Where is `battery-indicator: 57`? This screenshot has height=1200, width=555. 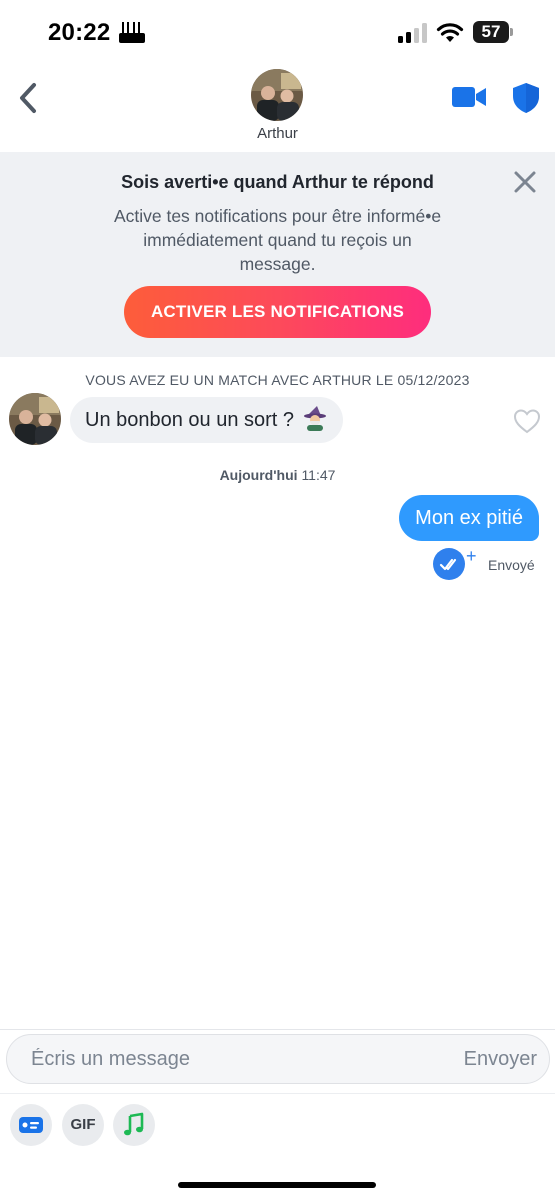 battery-indicator: 57 is located at coordinates (493, 32).